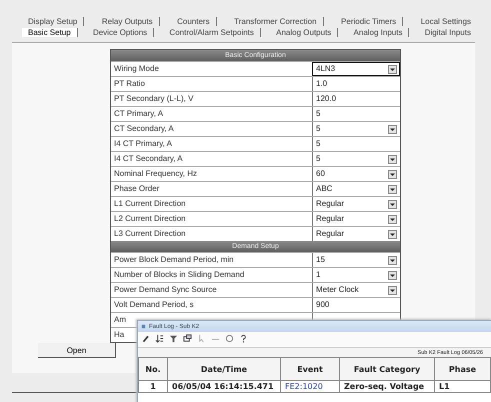 This screenshot has width=491, height=402. Describe the element at coordinates (379, 32) in the screenshot. I see `tab: Analog Inputs` at that location.